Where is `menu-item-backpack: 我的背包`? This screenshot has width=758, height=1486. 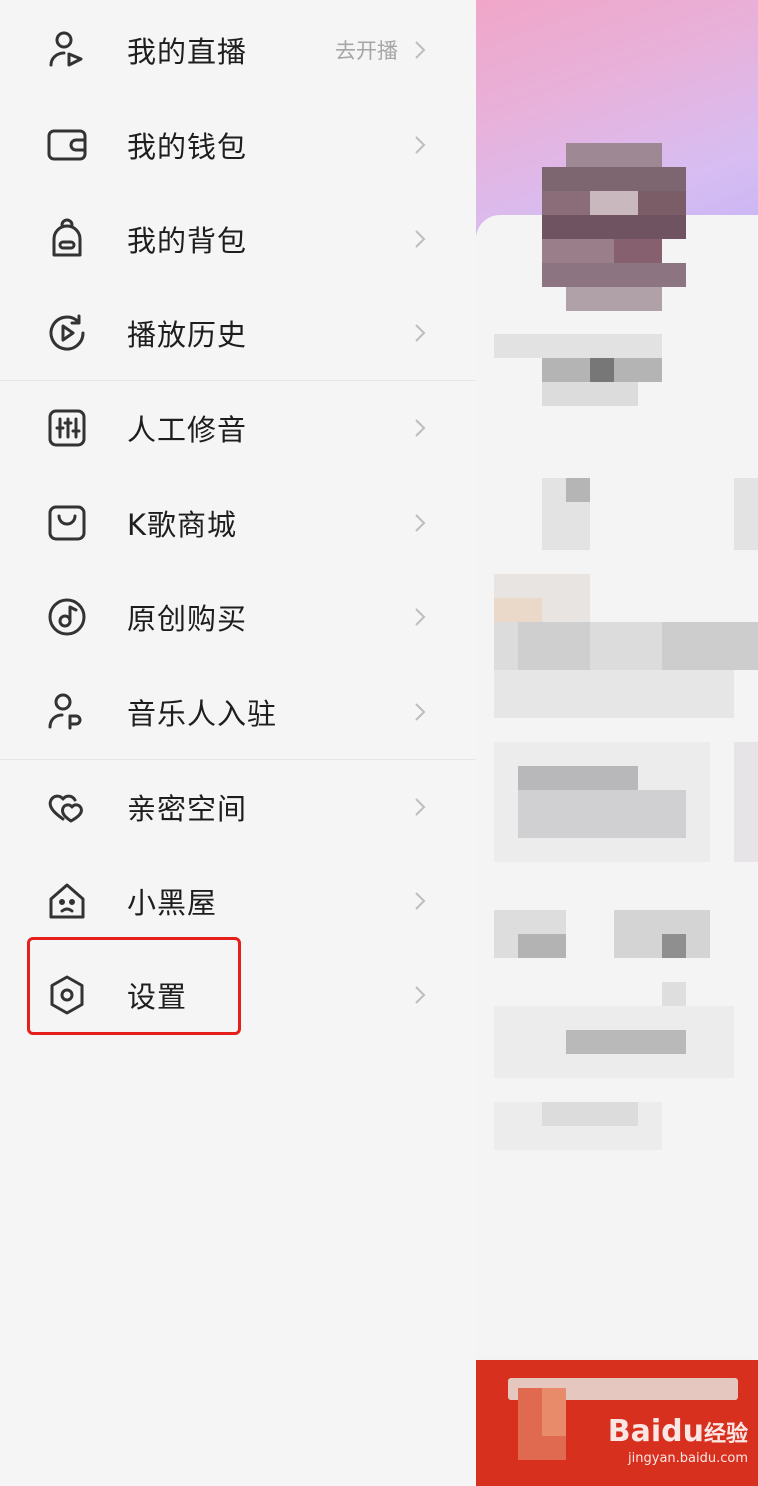
menu-item-backpack: 我的背包 is located at coordinates (238, 239).